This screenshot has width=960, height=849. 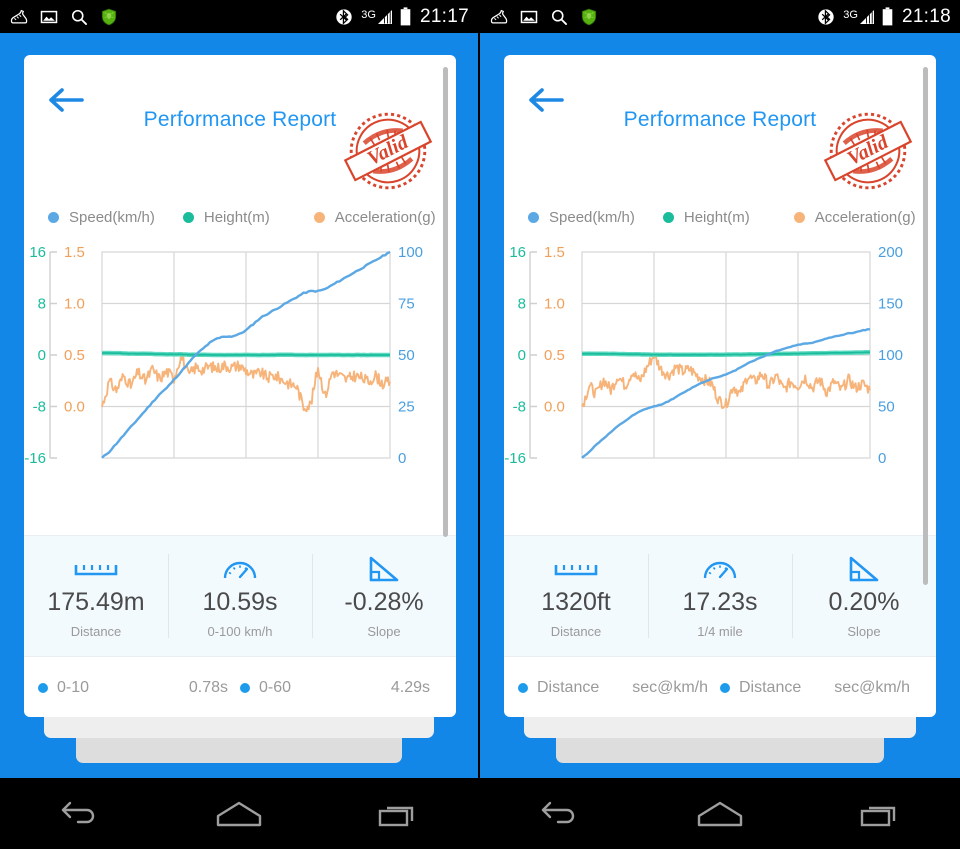 I want to click on stat-acceleration-time: 10.59s 0-100 km/h, so click(x=240, y=596).